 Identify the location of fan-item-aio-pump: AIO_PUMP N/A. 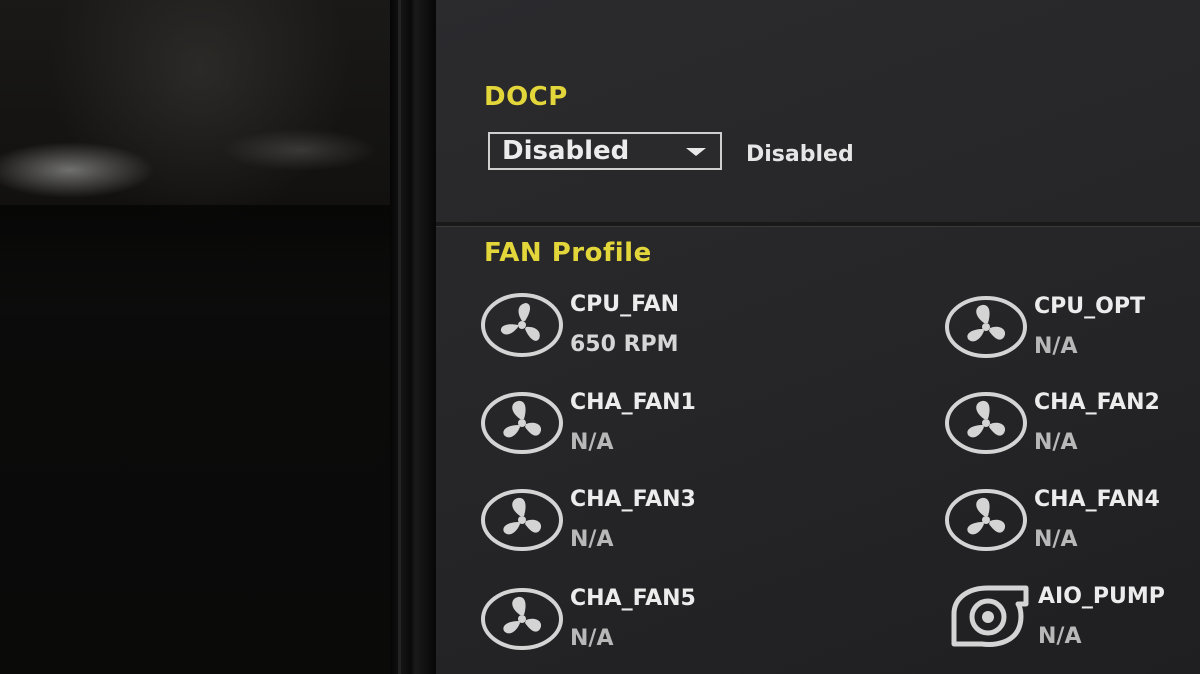
(1074, 619).